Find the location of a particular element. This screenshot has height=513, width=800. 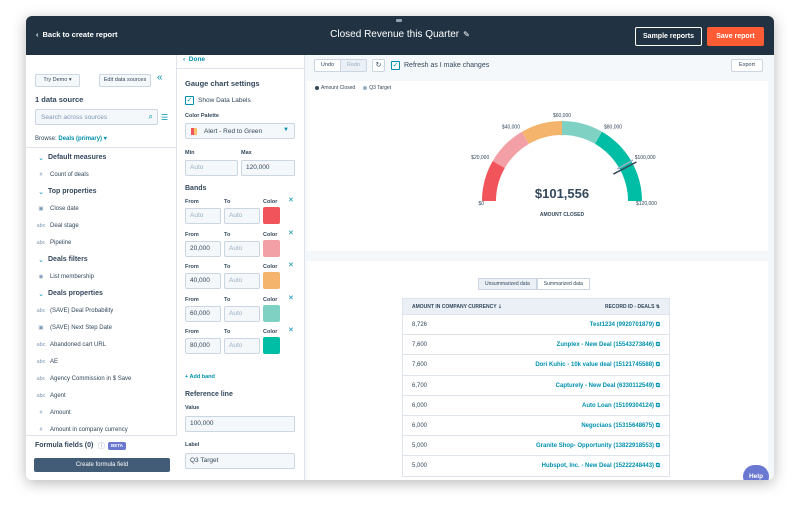

band-from-input: 20,000 is located at coordinates (203, 248).